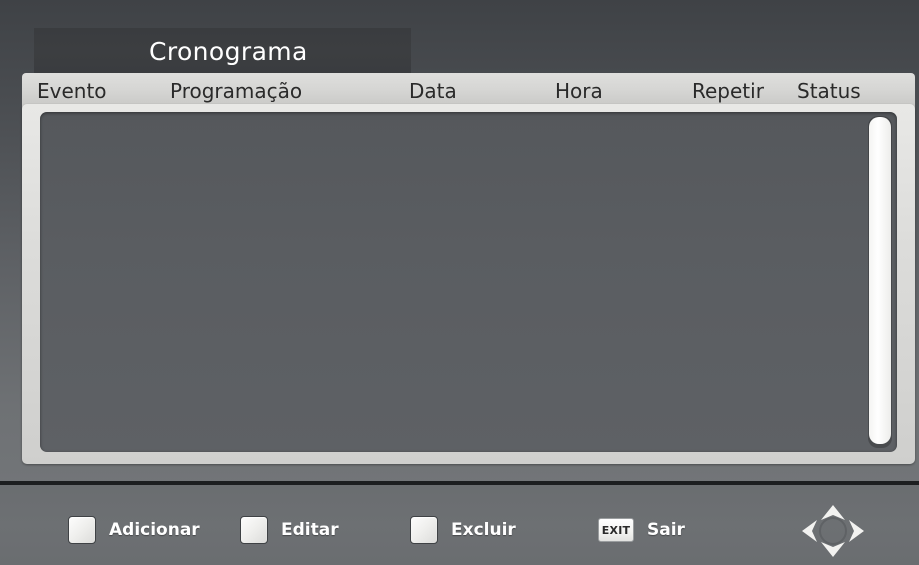 The image size is (919, 565). What do you see at coordinates (856, 531) in the screenshot?
I see `dpad-right-icon` at bounding box center [856, 531].